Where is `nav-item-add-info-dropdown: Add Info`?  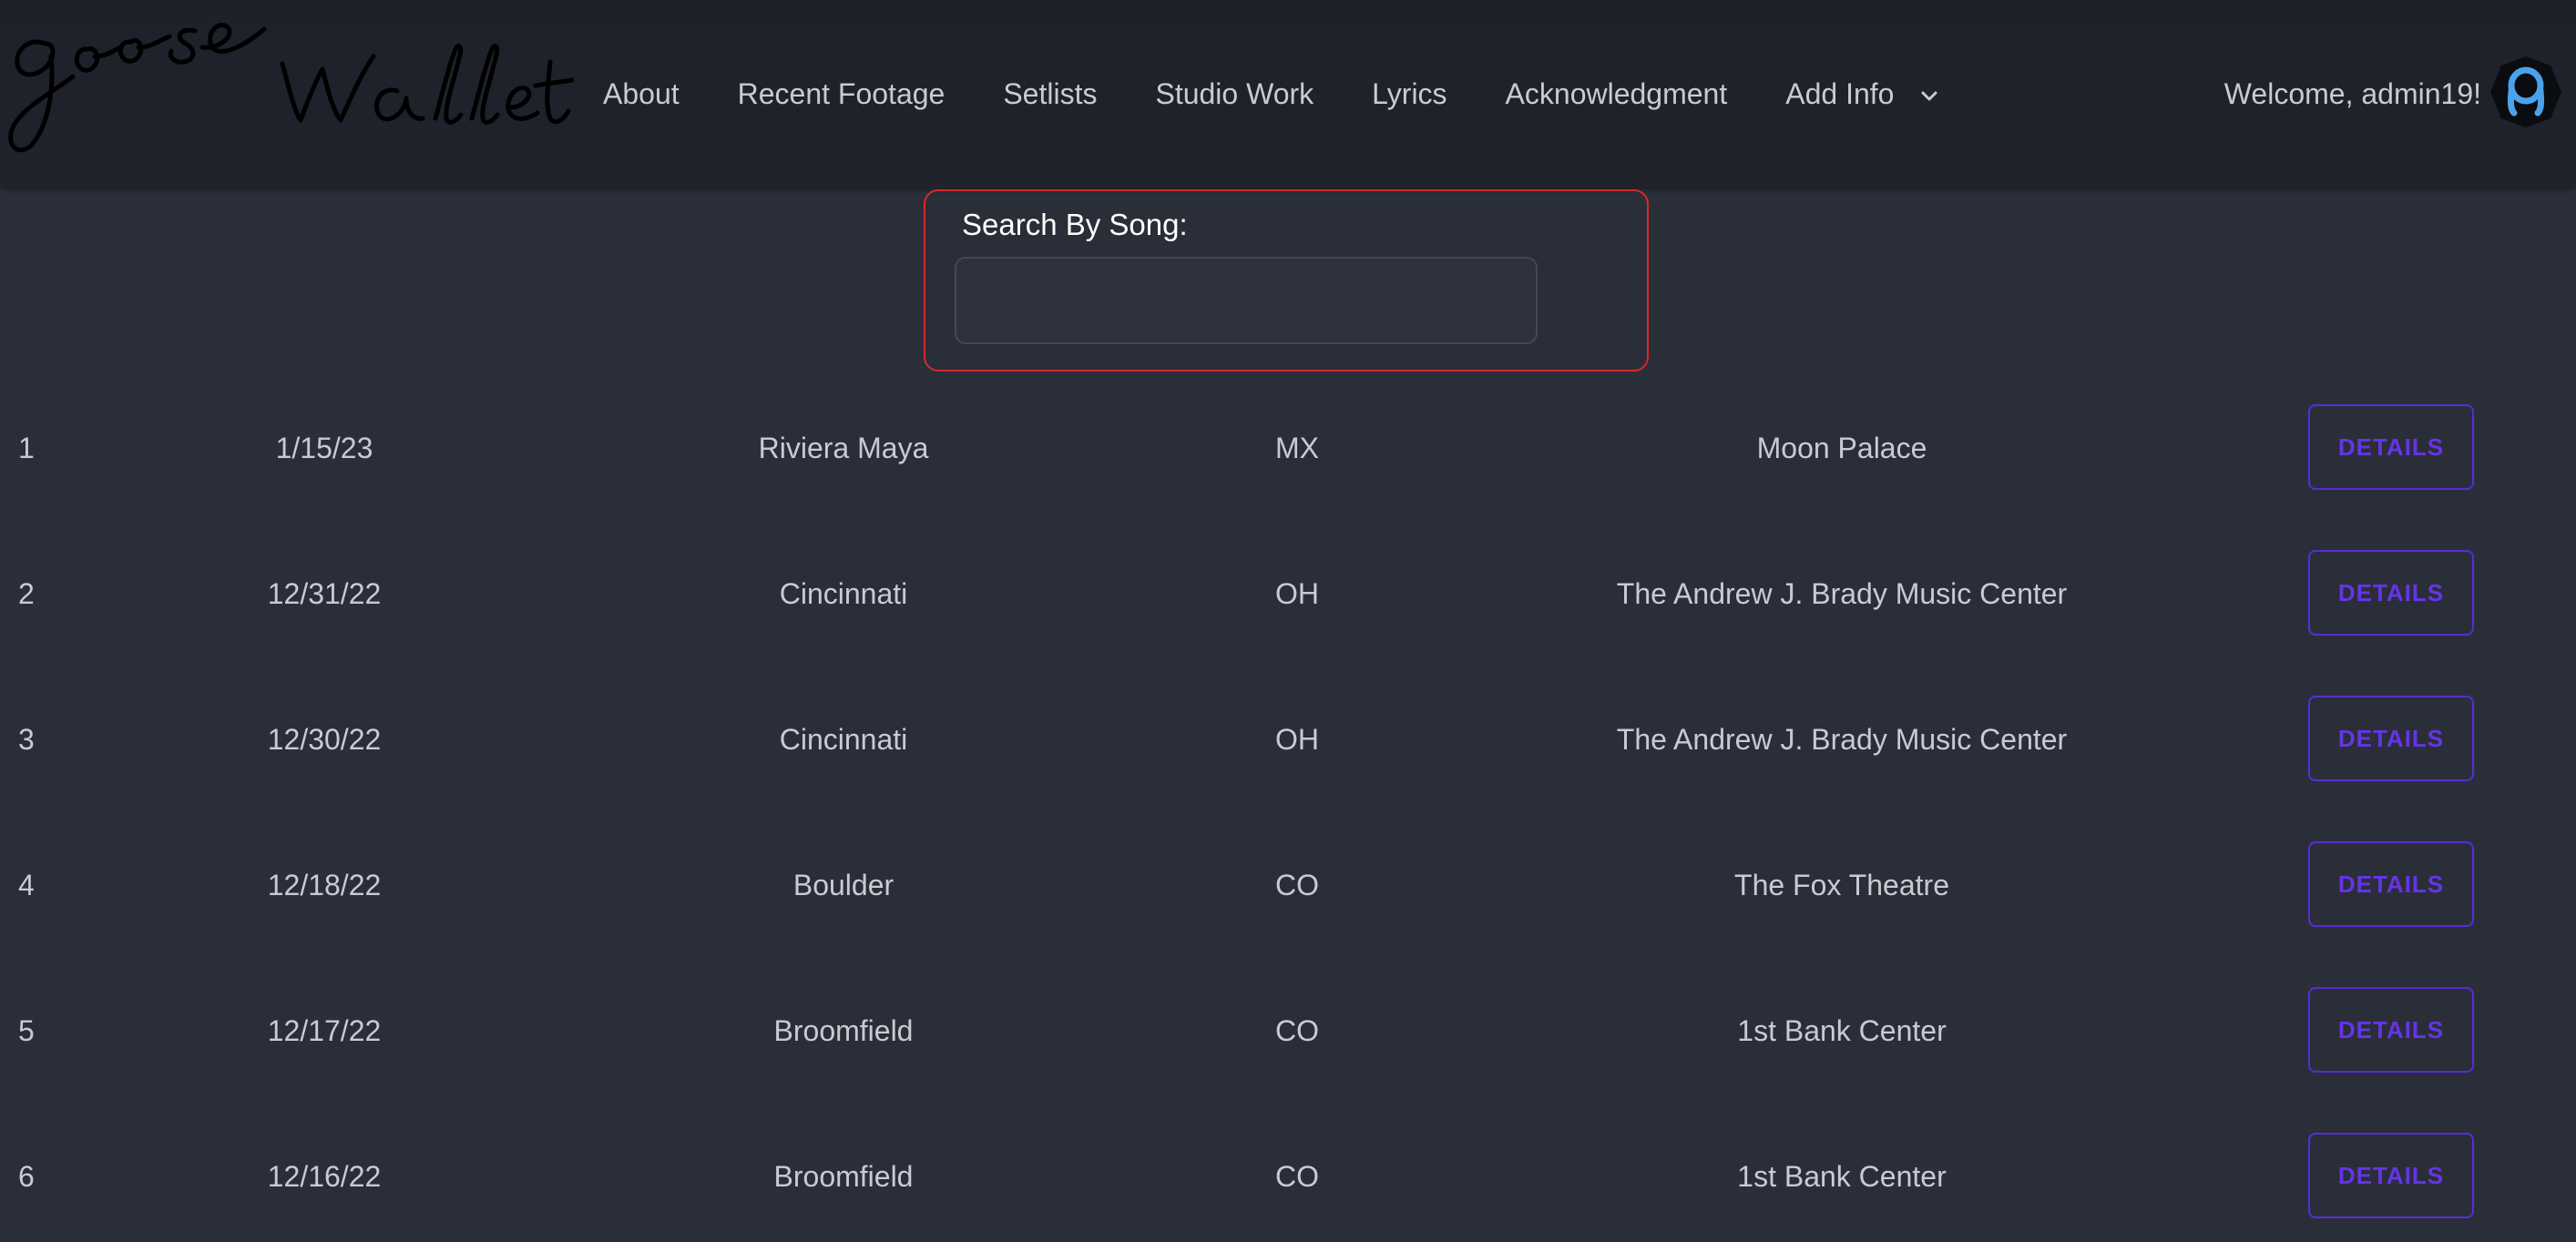 nav-item-add-info-dropdown: Add Info is located at coordinates (1863, 94).